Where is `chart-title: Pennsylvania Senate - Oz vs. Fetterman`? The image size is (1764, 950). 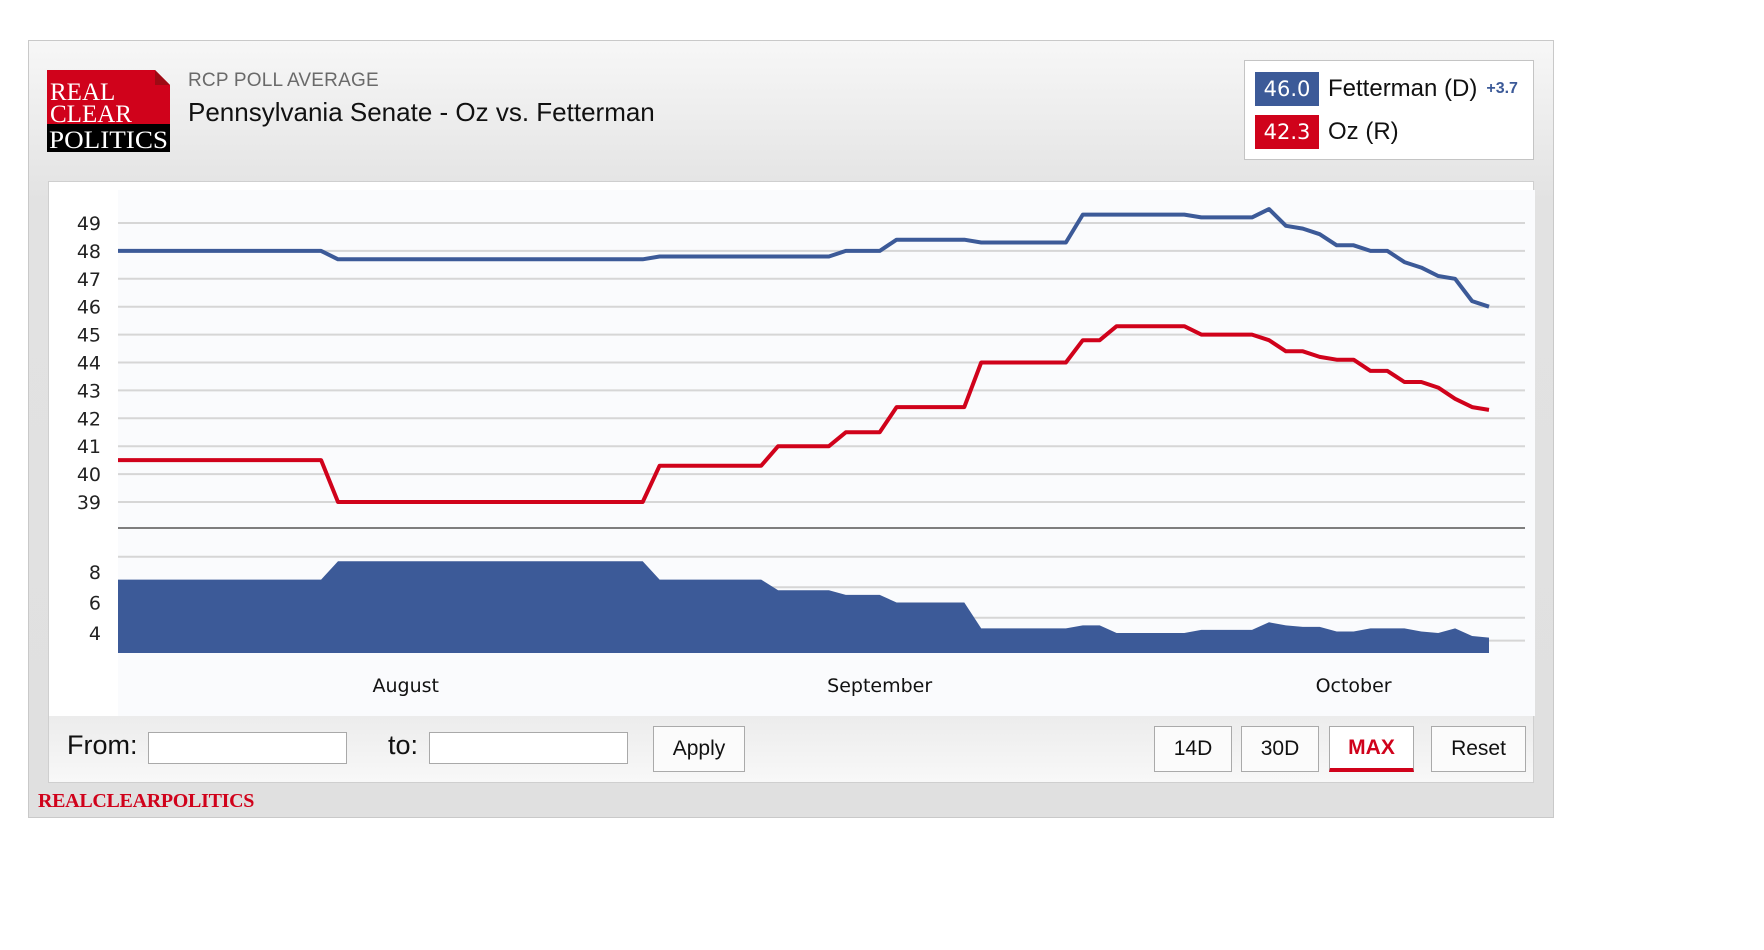
chart-title: Pennsylvania Senate - Oz vs. Fetterman is located at coordinates (421, 112).